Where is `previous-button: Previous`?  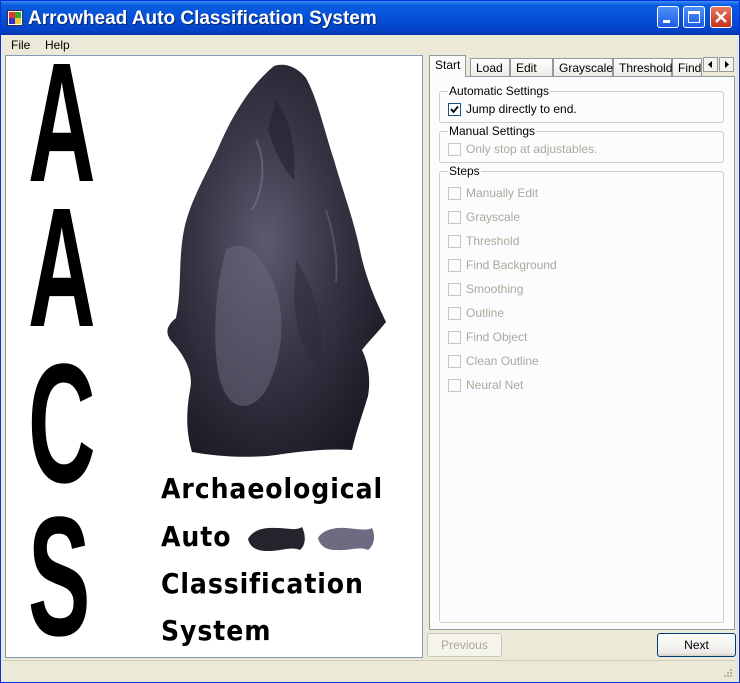
previous-button: Previous is located at coordinates (464, 645).